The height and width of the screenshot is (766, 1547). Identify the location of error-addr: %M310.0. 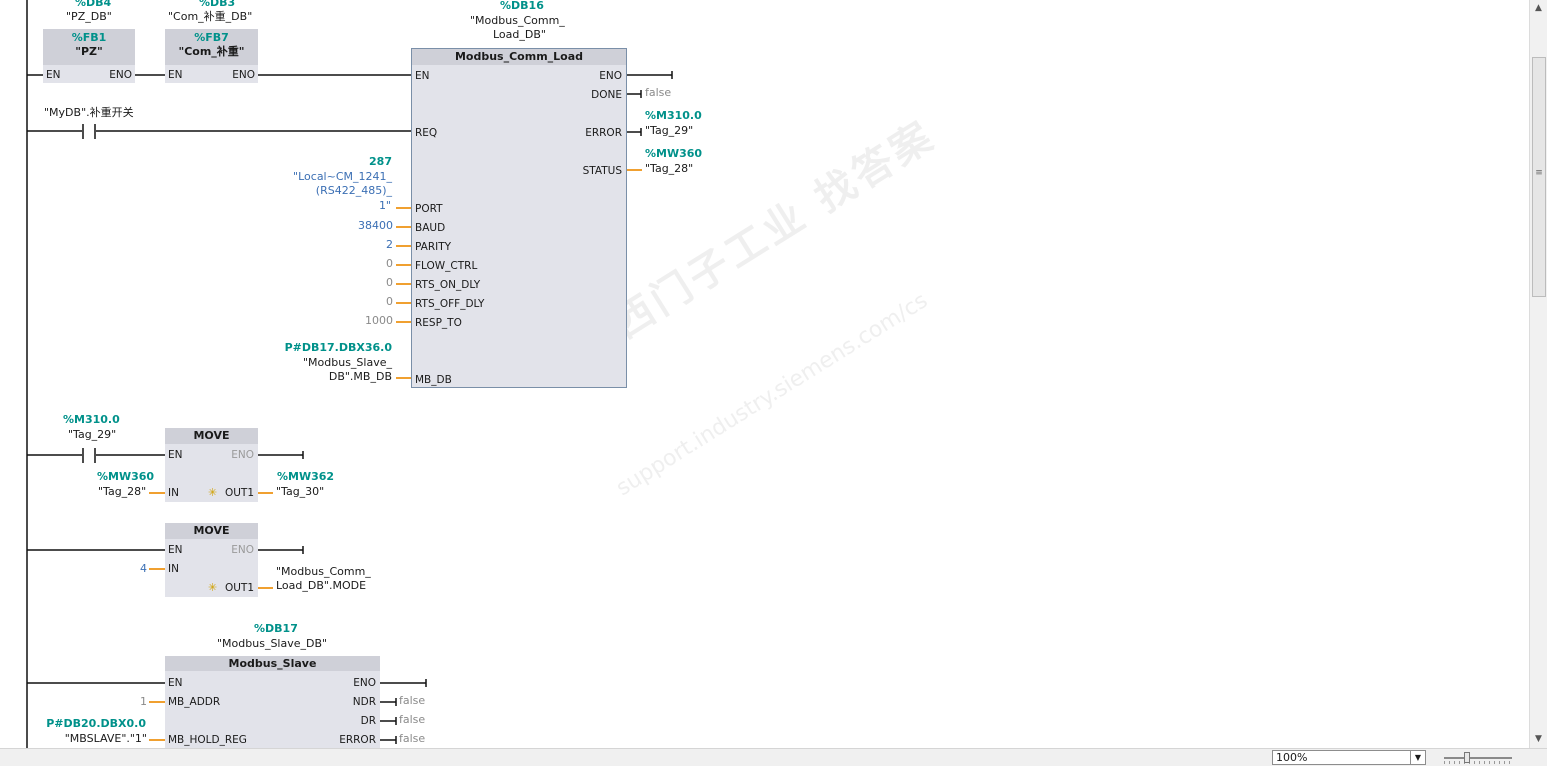
(673, 115).